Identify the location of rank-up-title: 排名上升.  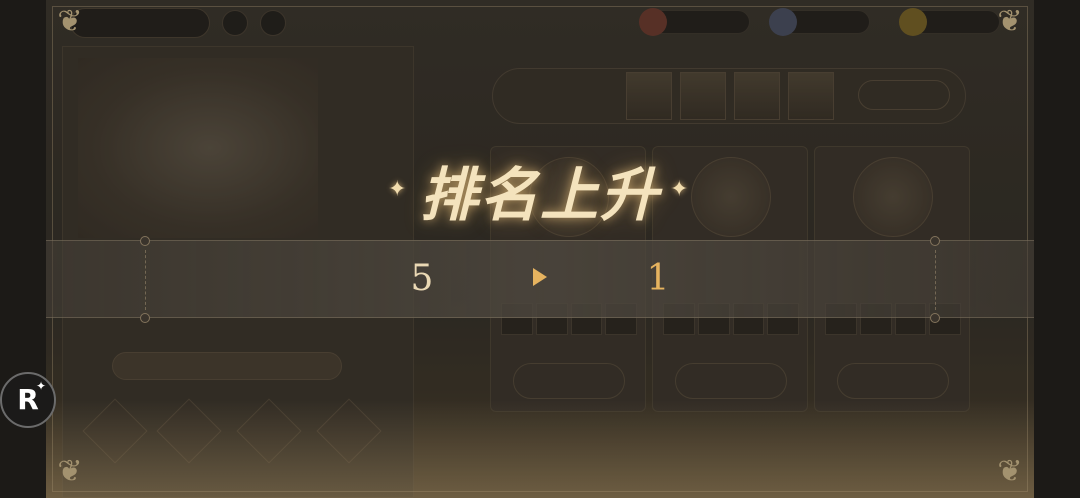
(539, 195).